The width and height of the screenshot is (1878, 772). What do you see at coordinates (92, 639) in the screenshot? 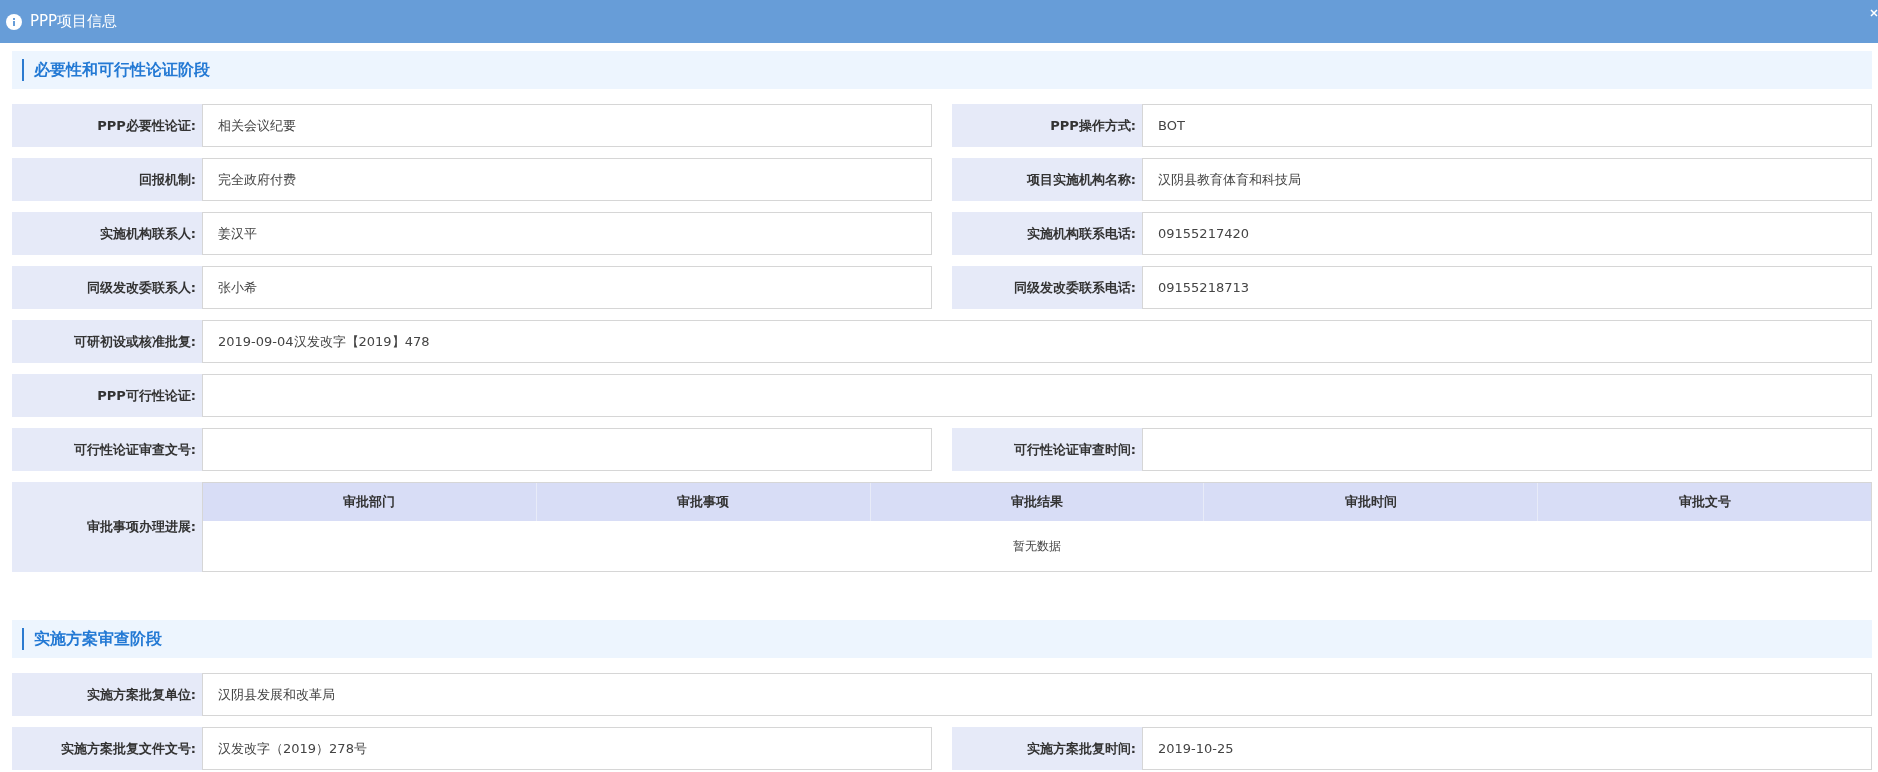
I see `section-title: 实施方案审查阶段` at bounding box center [92, 639].